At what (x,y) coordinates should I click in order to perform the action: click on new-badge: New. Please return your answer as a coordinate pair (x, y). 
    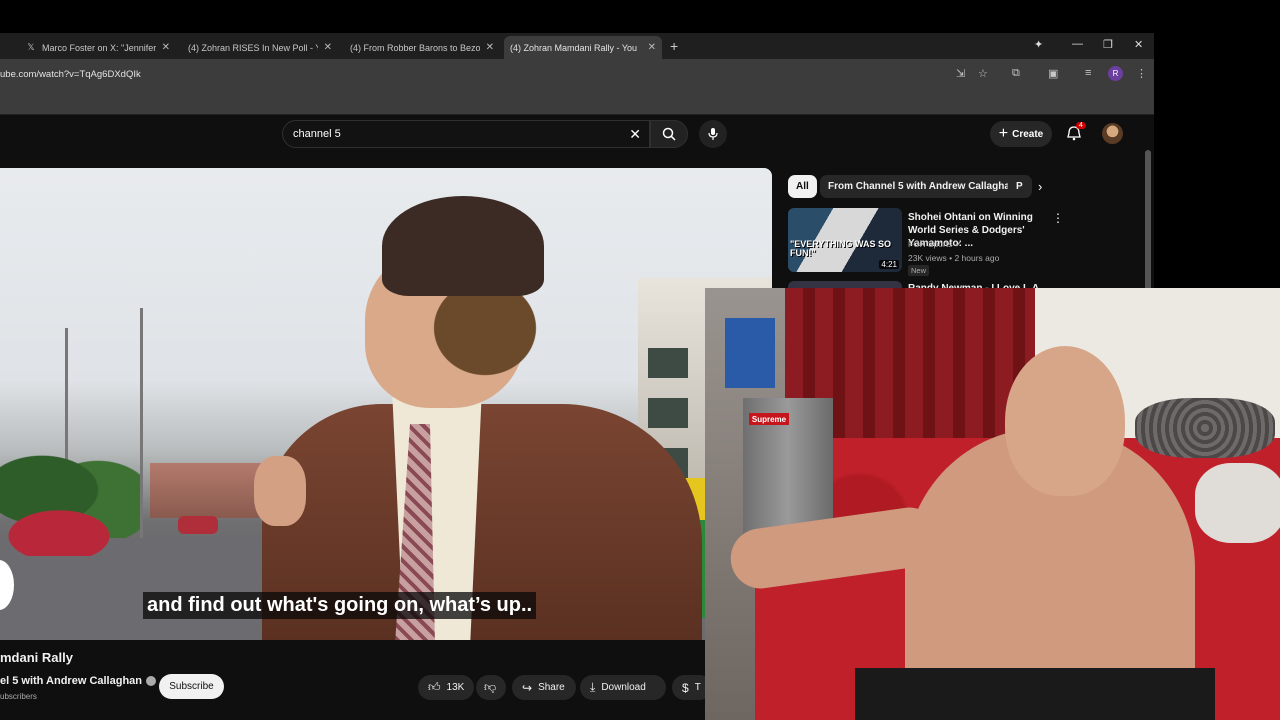
    Looking at the image, I should click on (919, 270).